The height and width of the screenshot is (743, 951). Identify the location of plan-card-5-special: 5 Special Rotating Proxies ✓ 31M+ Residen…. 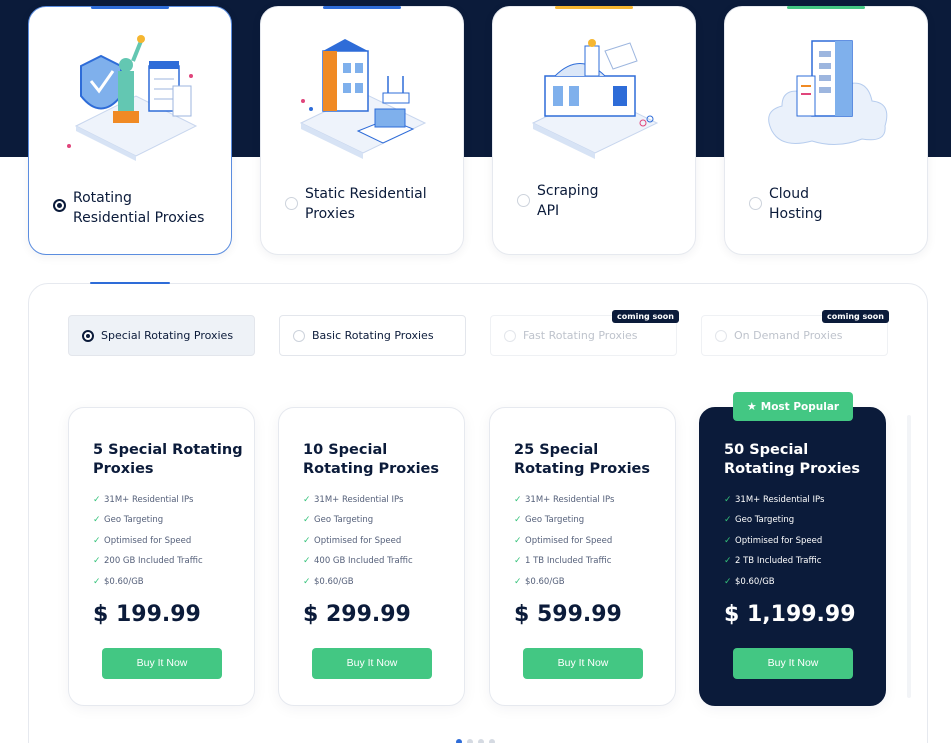
(161, 556).